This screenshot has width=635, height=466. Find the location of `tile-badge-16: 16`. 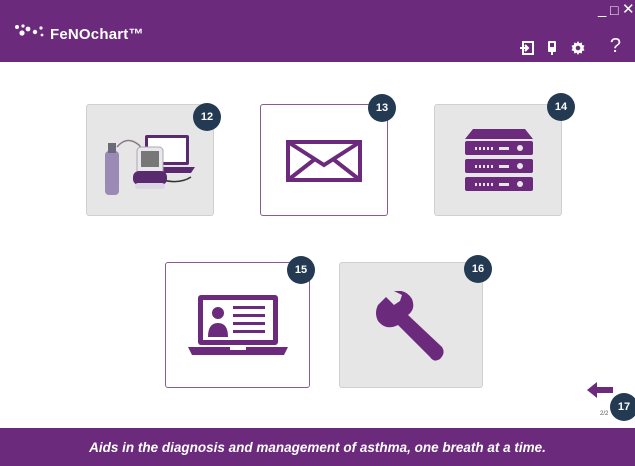

tile-badge-16: 16 is located at coordinates (478, 269).